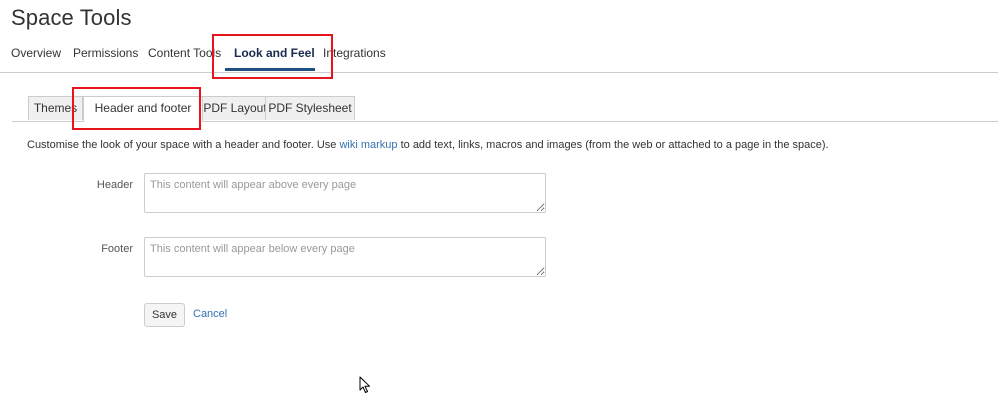 Image resolution: width=998 pixels, height=412 pixels. Describe the element at coordinates (368, 145) in the screenshot. I see `wiki-markup-link: wiki markup` at that location.